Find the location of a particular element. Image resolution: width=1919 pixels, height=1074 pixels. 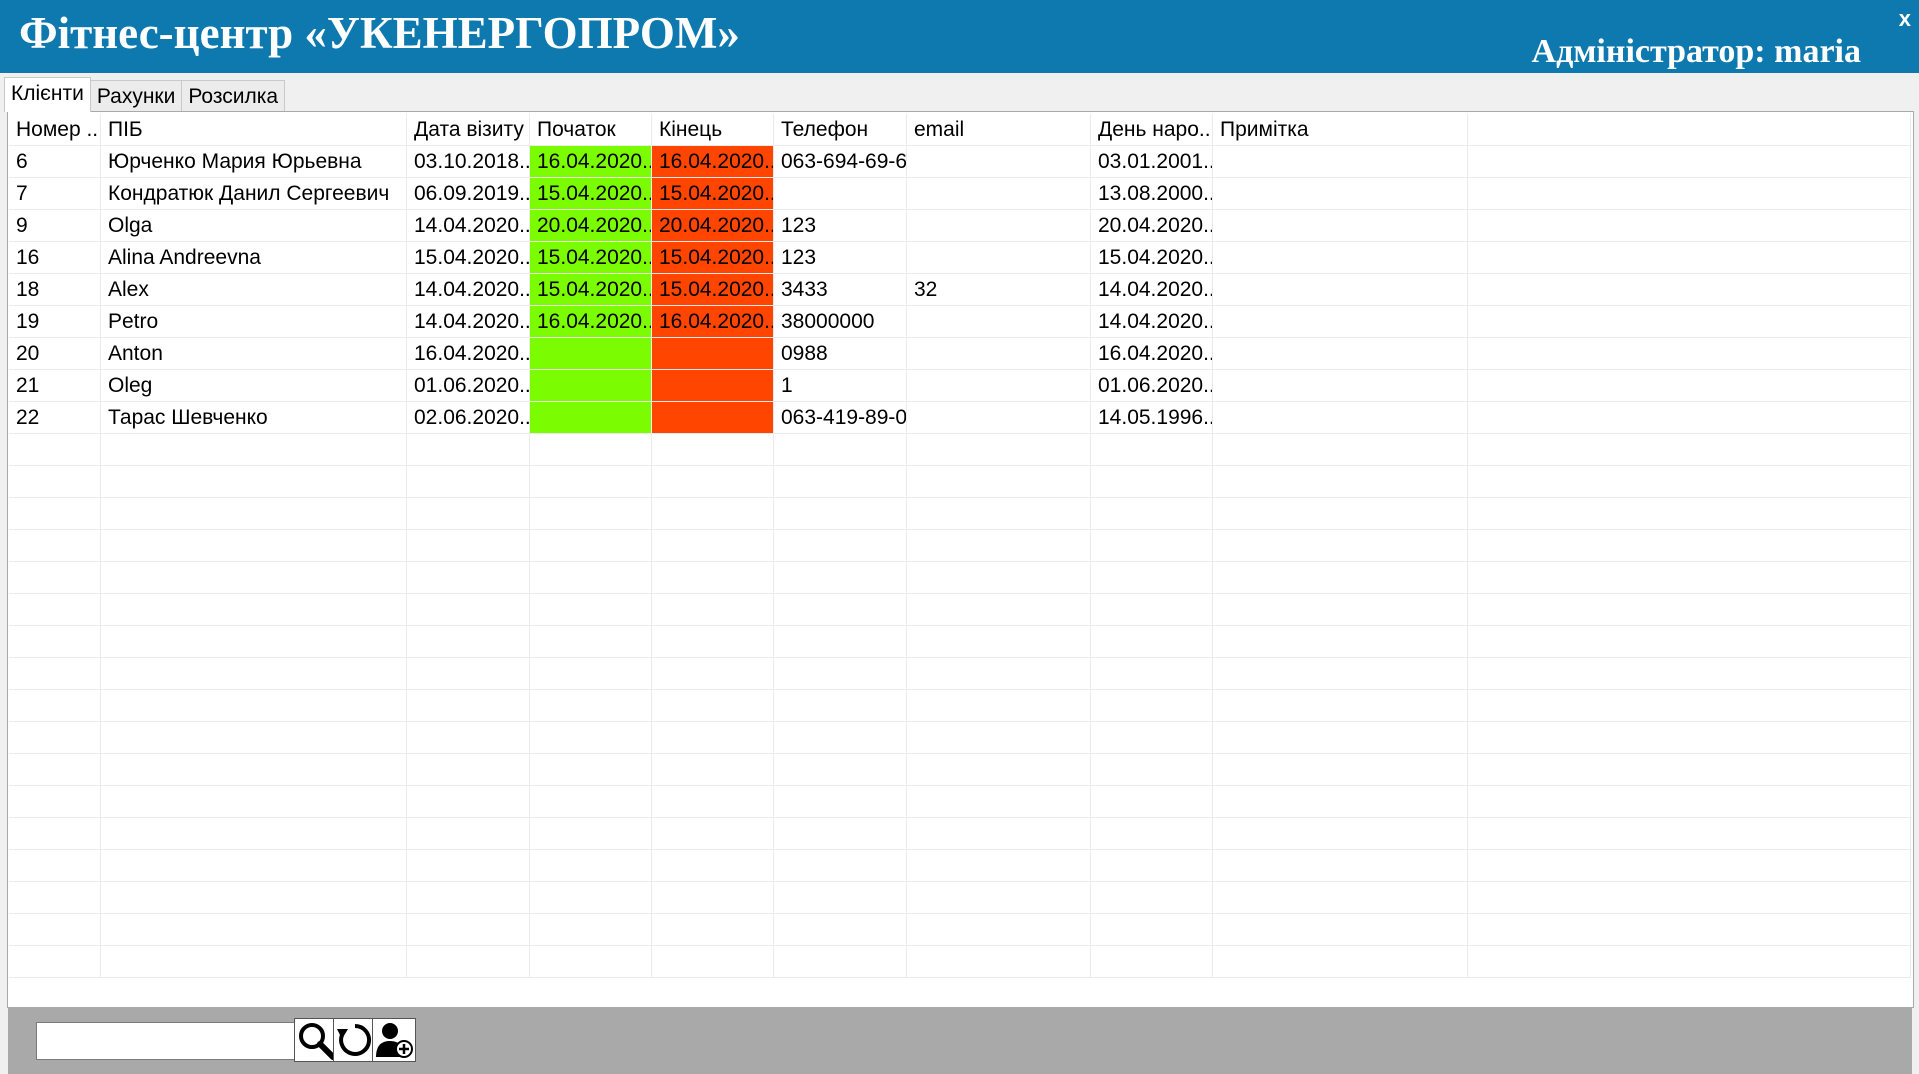

refresh-button is located at coordinates (355, 1040).